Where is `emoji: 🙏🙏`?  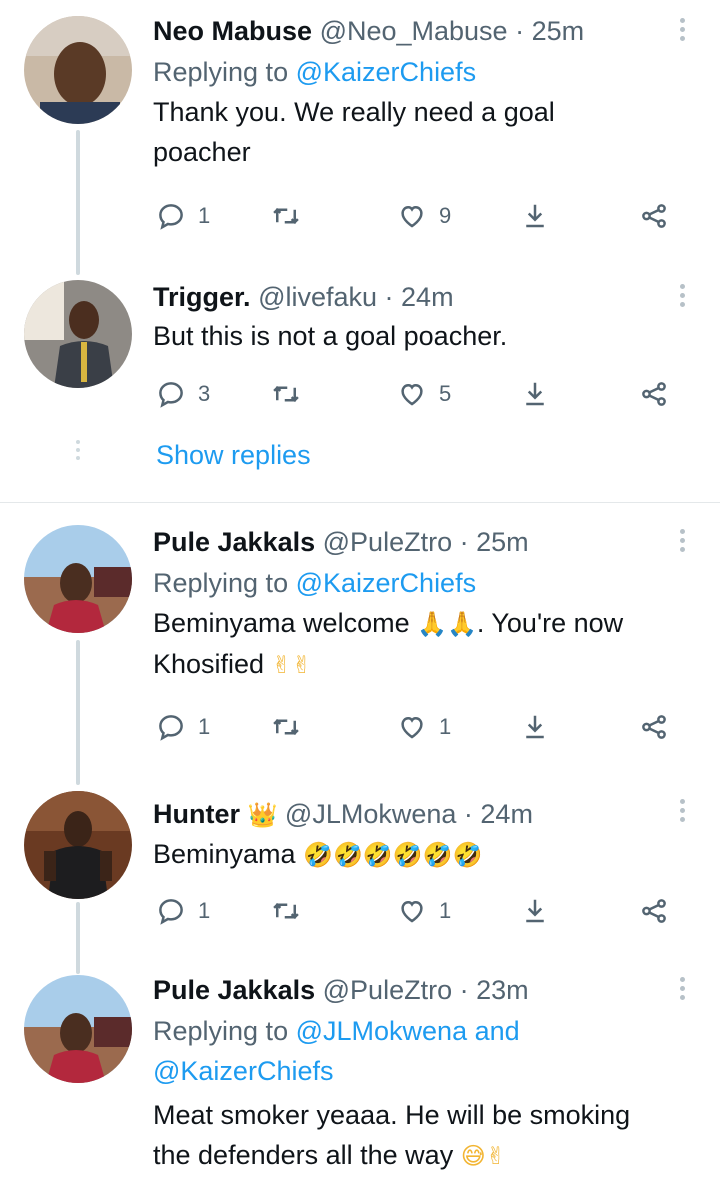 emoji: 🙏🙏 is located at coordinates (447, 624).